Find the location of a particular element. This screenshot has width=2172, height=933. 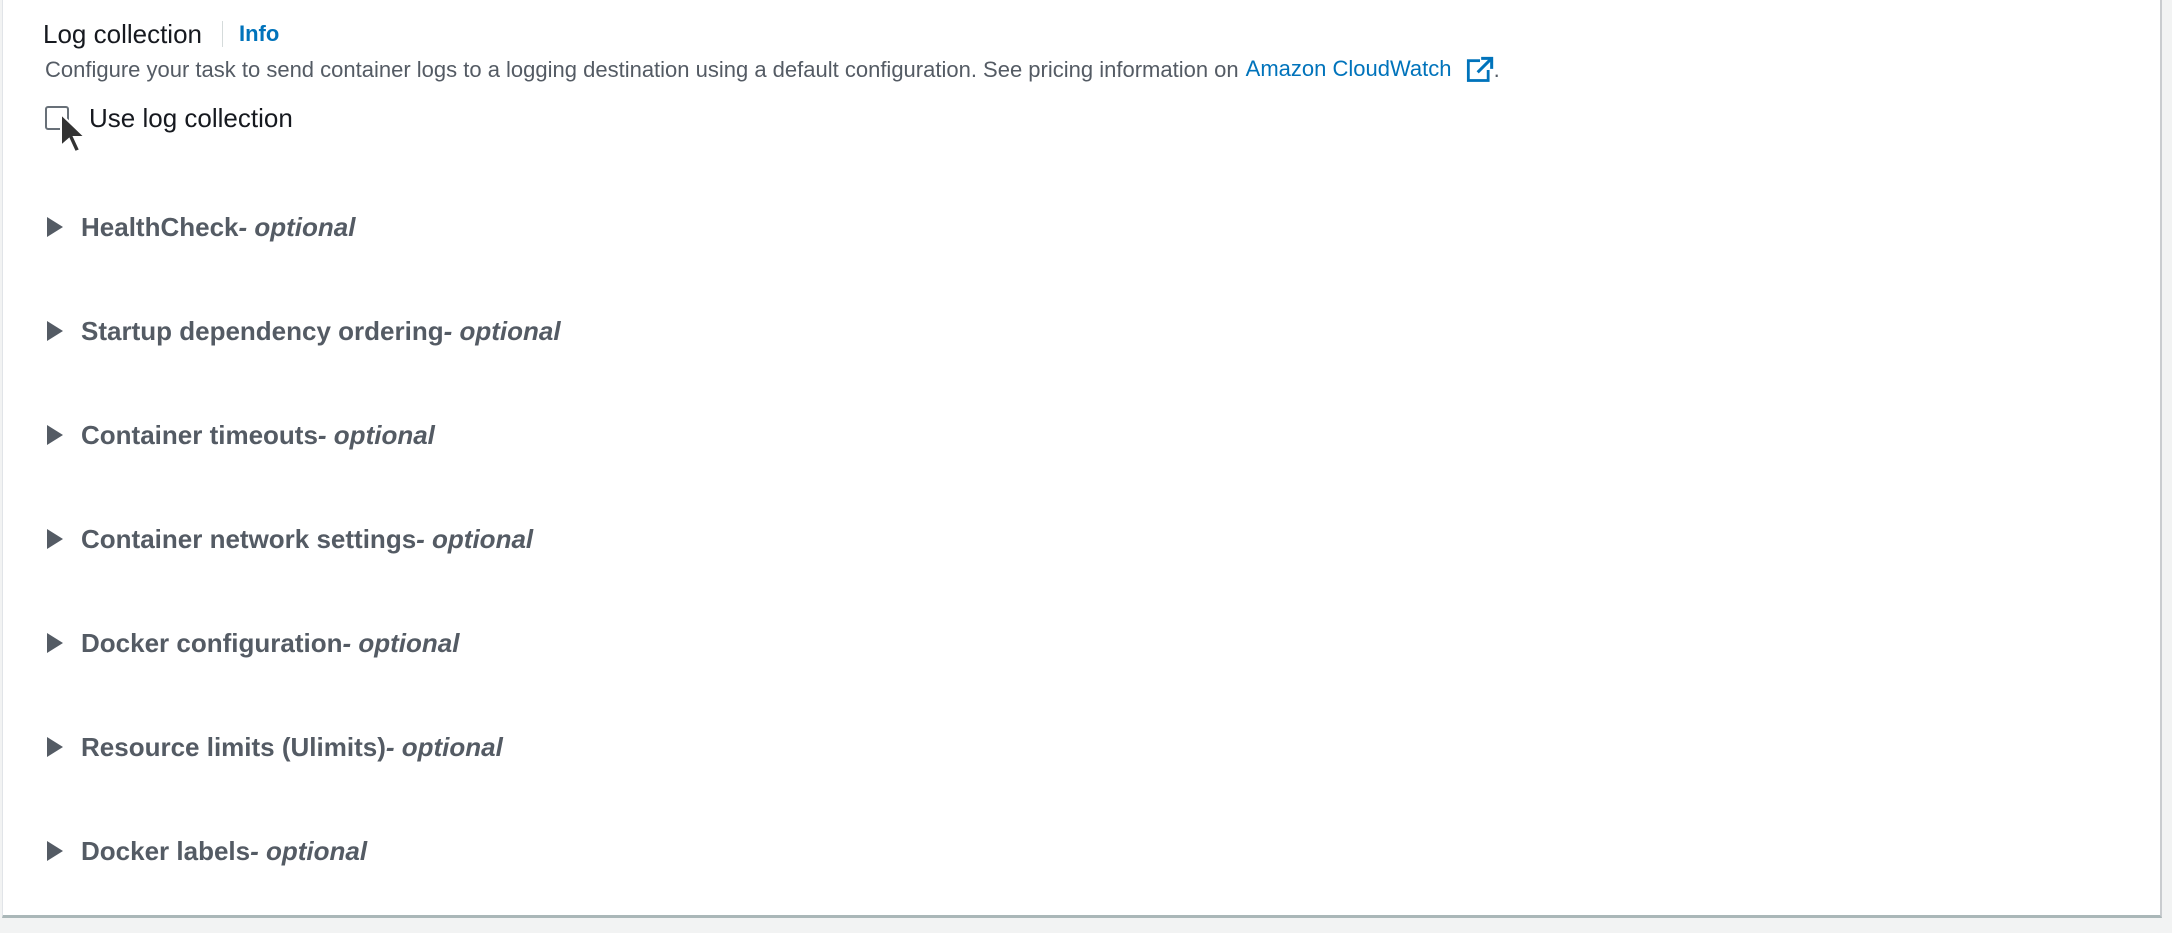

use-log-collection-label: Use log collection is located at coordinates (191, 118).